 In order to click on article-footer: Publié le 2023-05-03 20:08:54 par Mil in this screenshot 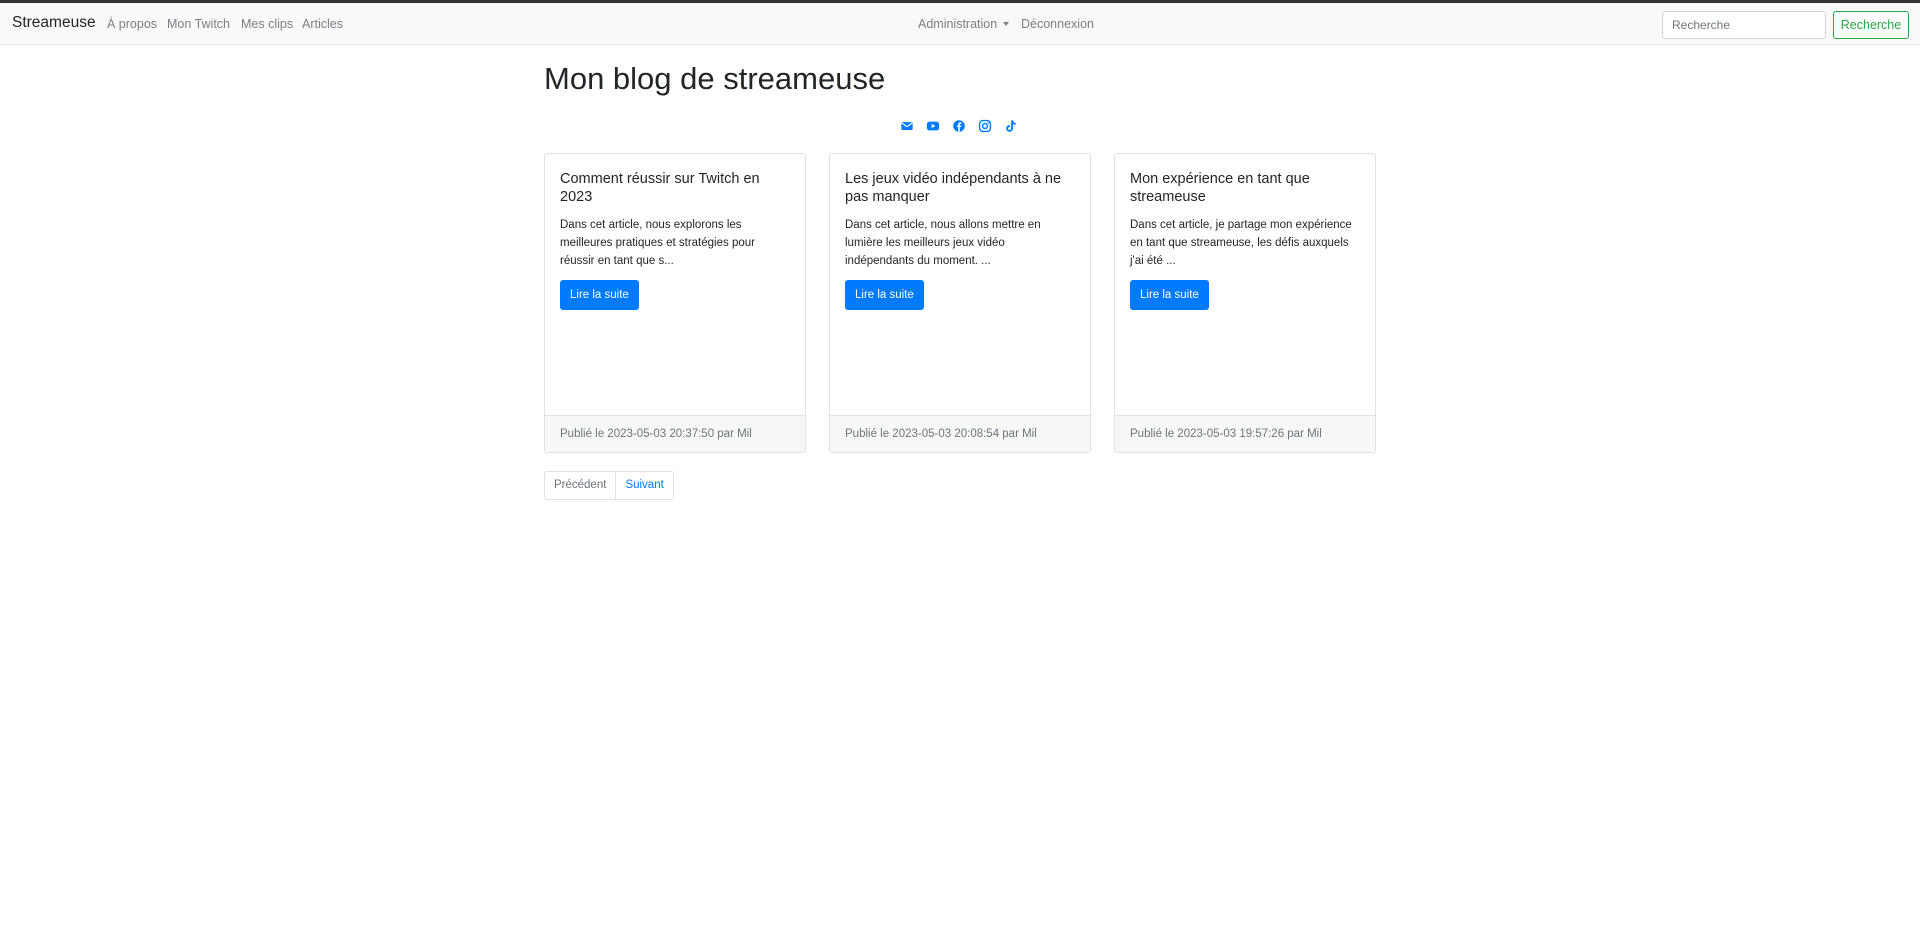, I will do `click(960, 433)`.